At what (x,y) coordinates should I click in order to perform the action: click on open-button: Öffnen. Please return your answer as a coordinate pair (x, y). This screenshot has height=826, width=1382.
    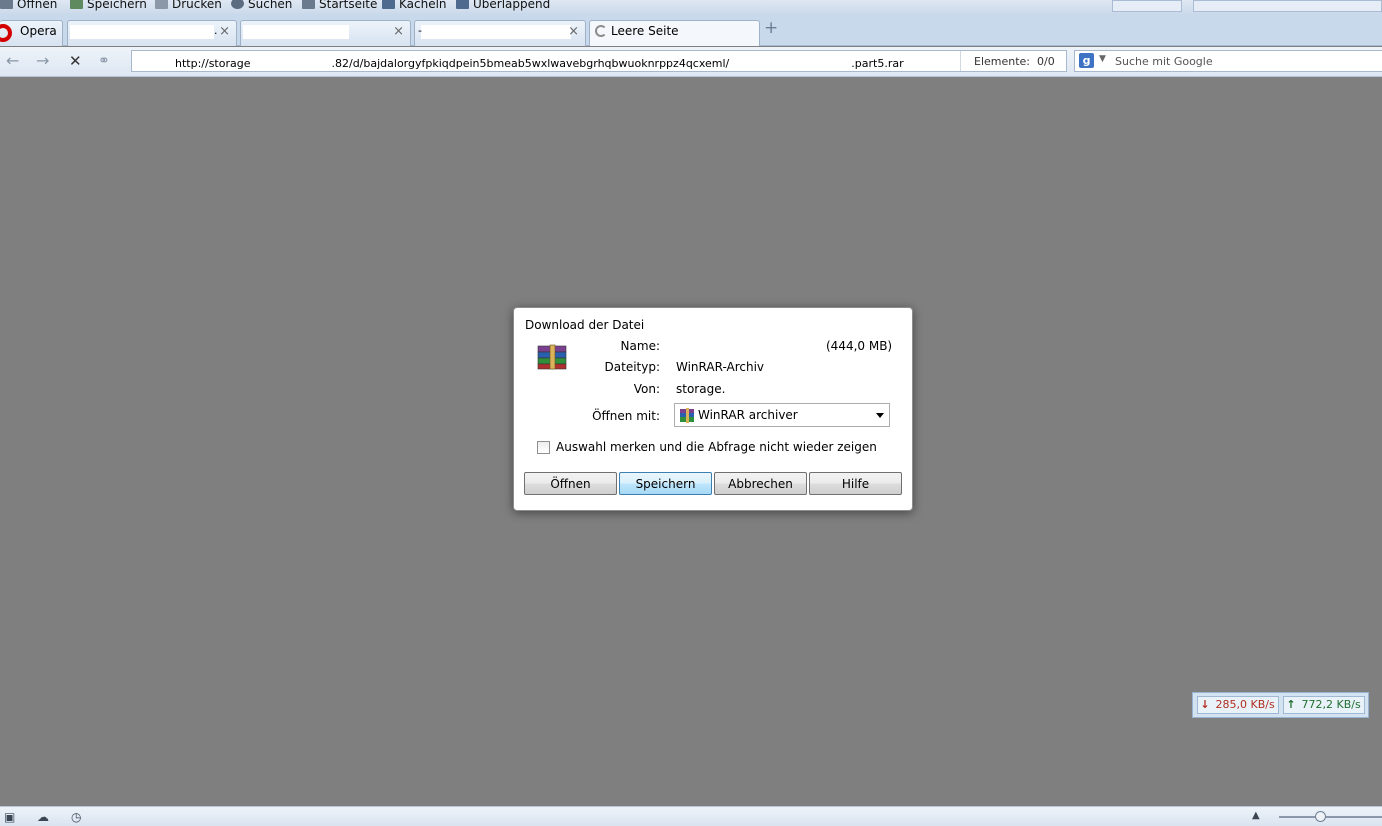
    Looking at the image, I should click on (570, 483).